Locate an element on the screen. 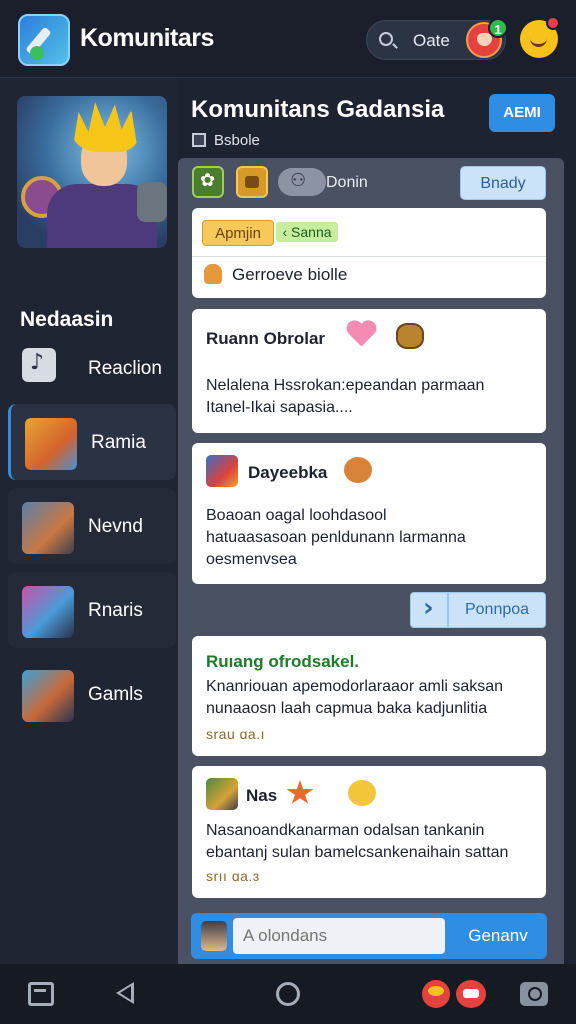  sidebar-item-rnaris: Rnaris is located at coordinates (92, 610).